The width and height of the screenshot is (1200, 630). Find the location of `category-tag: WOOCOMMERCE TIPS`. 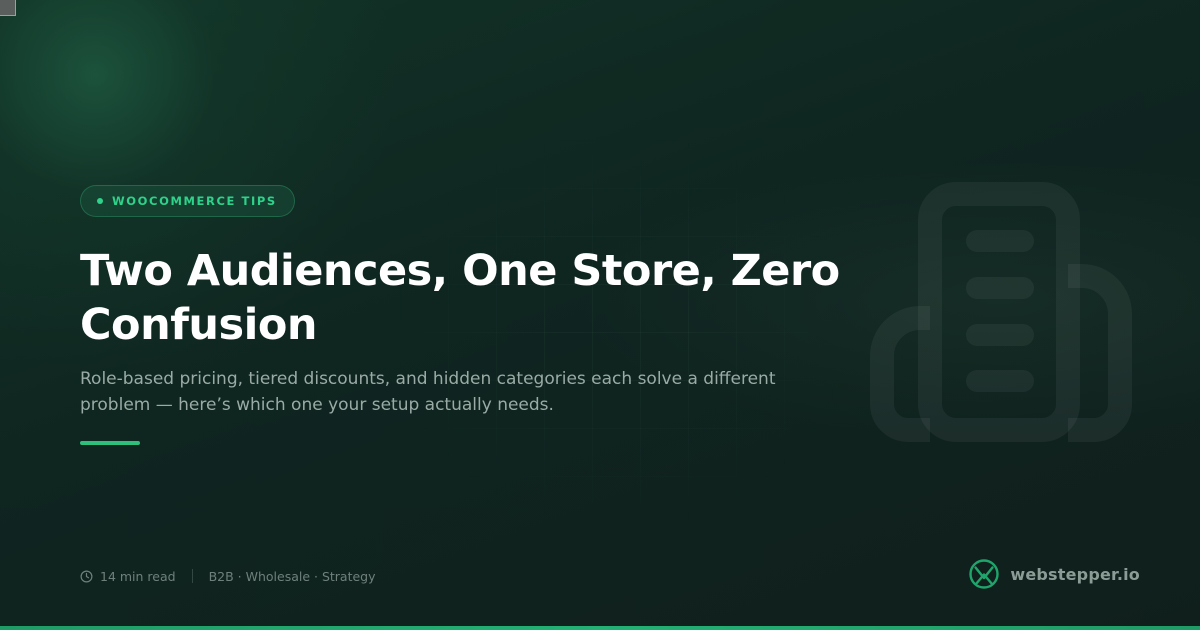

category-tag: WOOCOMMERCE TIPS is located at coordinates (187, 201).